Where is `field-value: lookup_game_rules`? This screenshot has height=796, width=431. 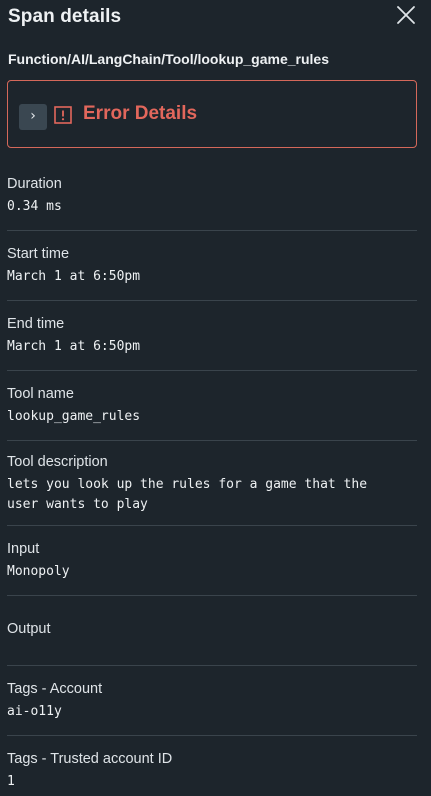 field-value: lookup_game_rules is located at coordinates (74, 416).